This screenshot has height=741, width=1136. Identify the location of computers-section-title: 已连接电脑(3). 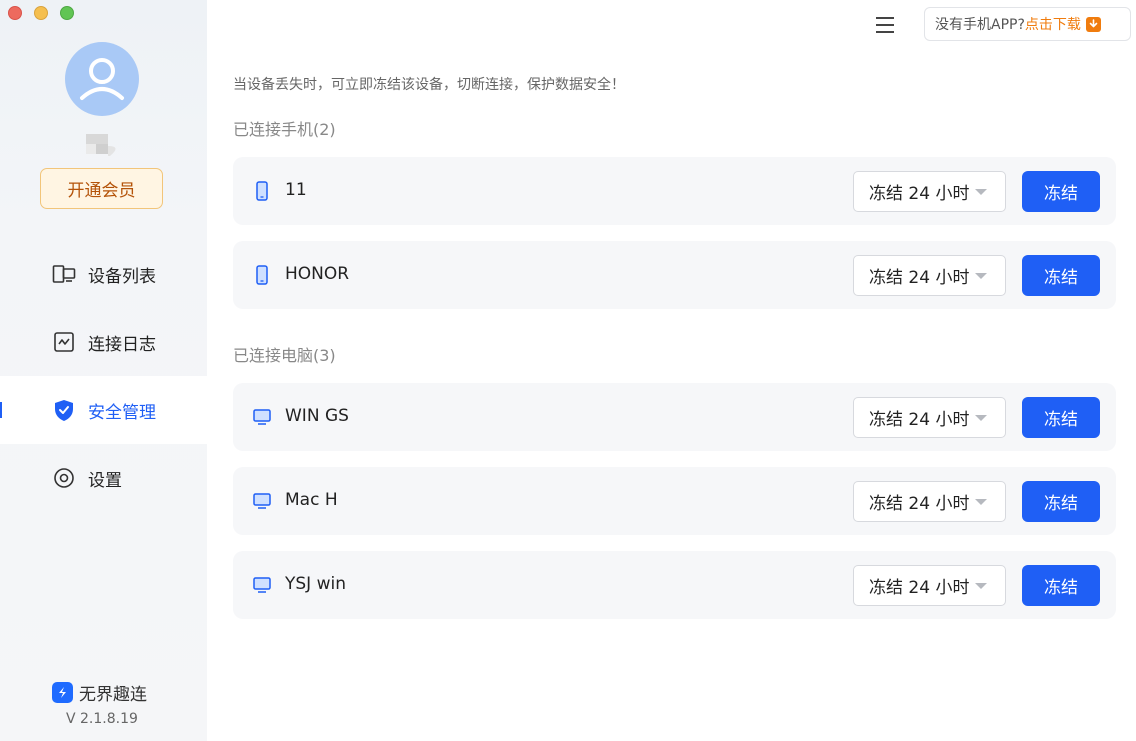
(284, 355).